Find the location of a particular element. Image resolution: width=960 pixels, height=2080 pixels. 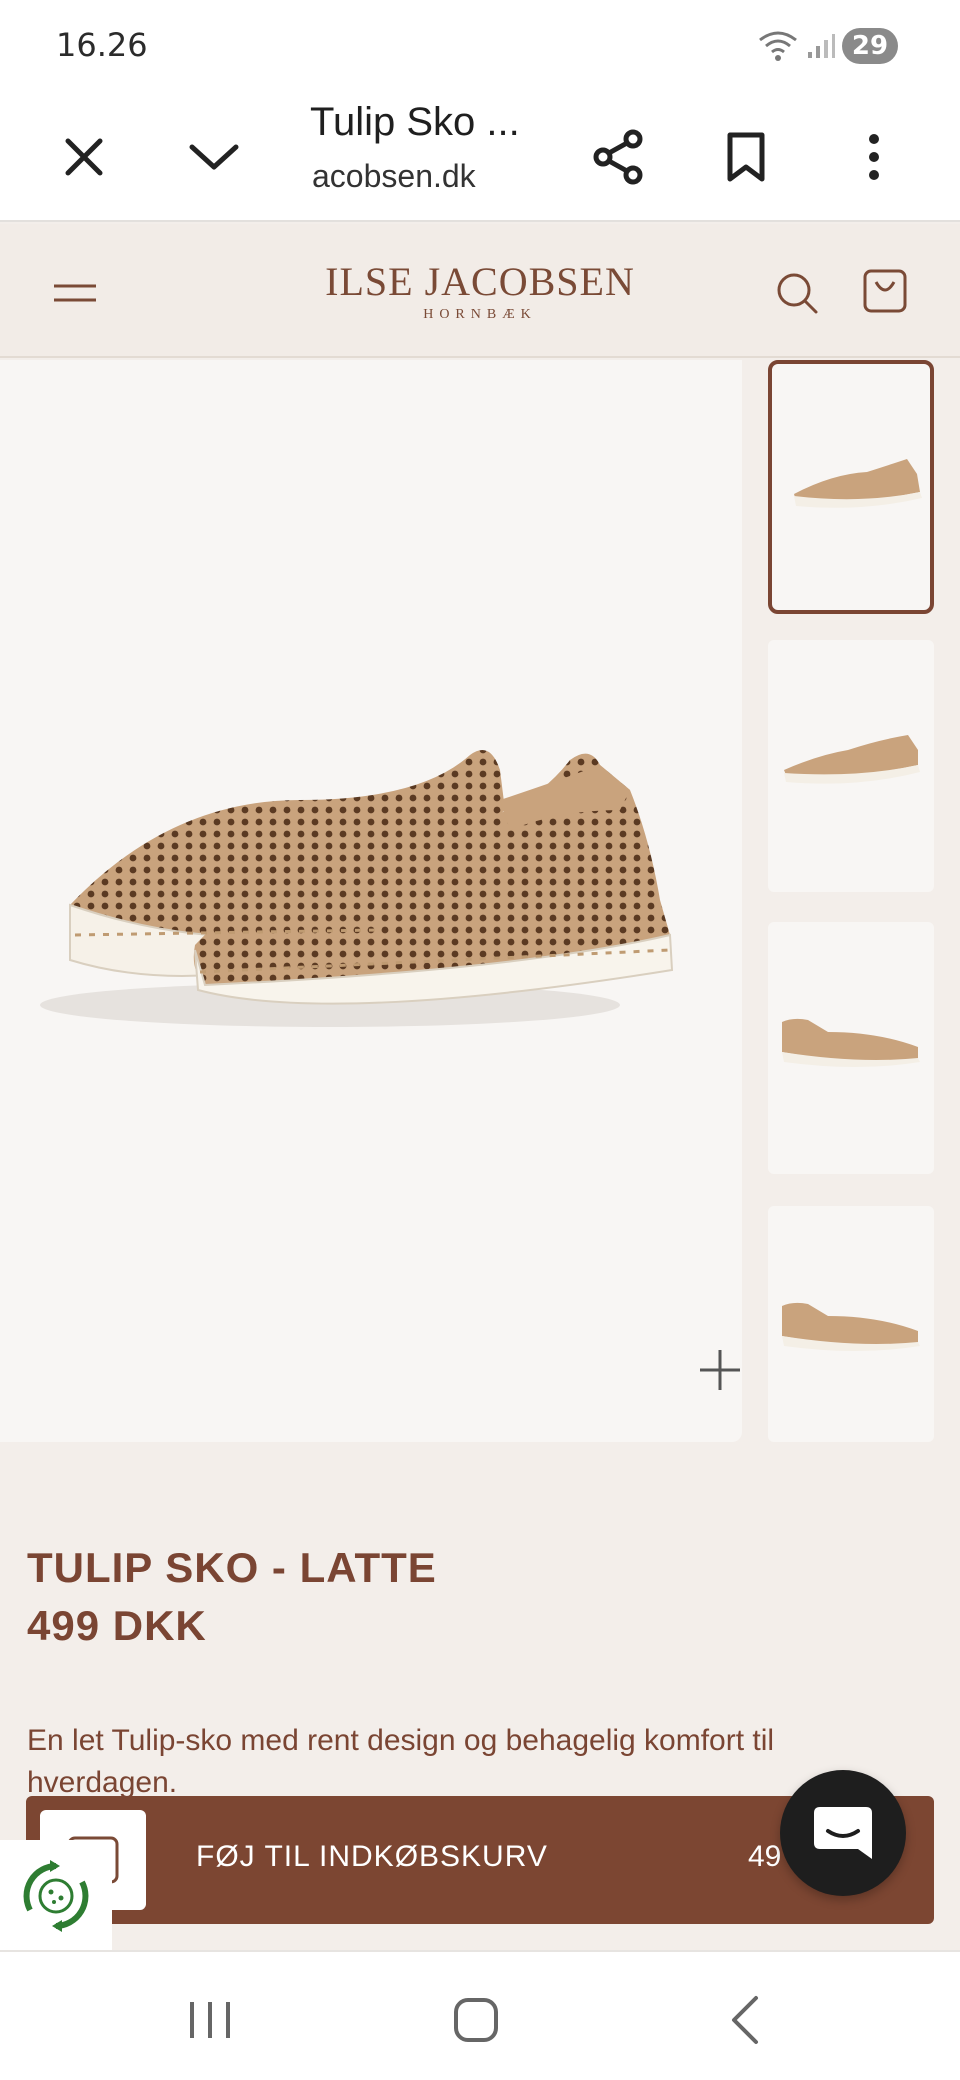

search-icon is located at coordinates (797, 293).